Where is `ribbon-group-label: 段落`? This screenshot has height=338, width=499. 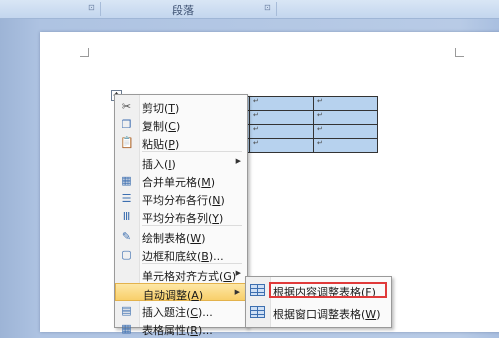 ribbon-group-label: 段落 is located at coordinates (183, 10).